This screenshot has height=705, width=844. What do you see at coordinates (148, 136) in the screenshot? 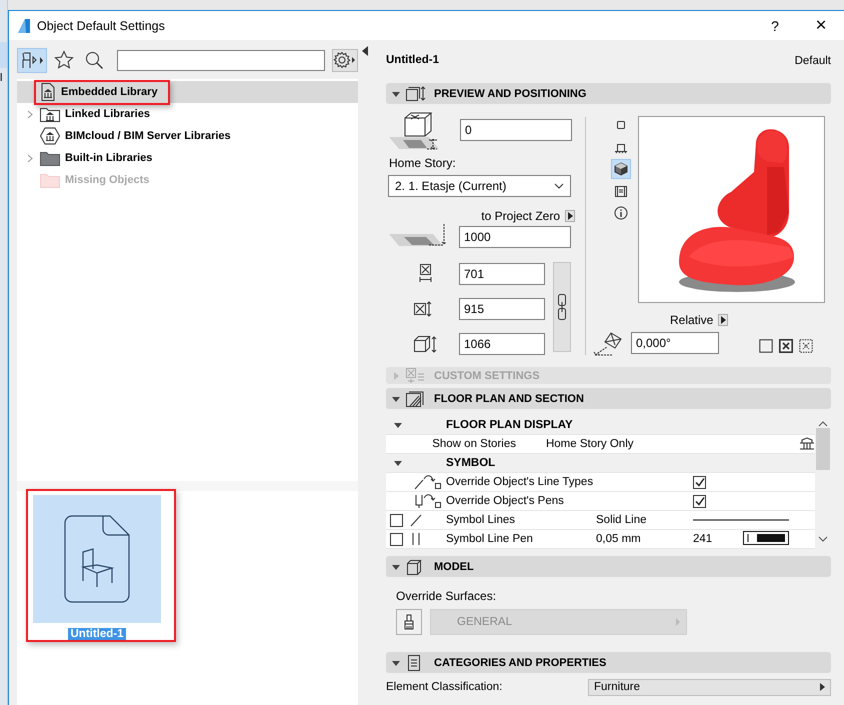
I see `tree-item: BIMcloud / BIM Server Libraries` at bounding box center [148, 136].